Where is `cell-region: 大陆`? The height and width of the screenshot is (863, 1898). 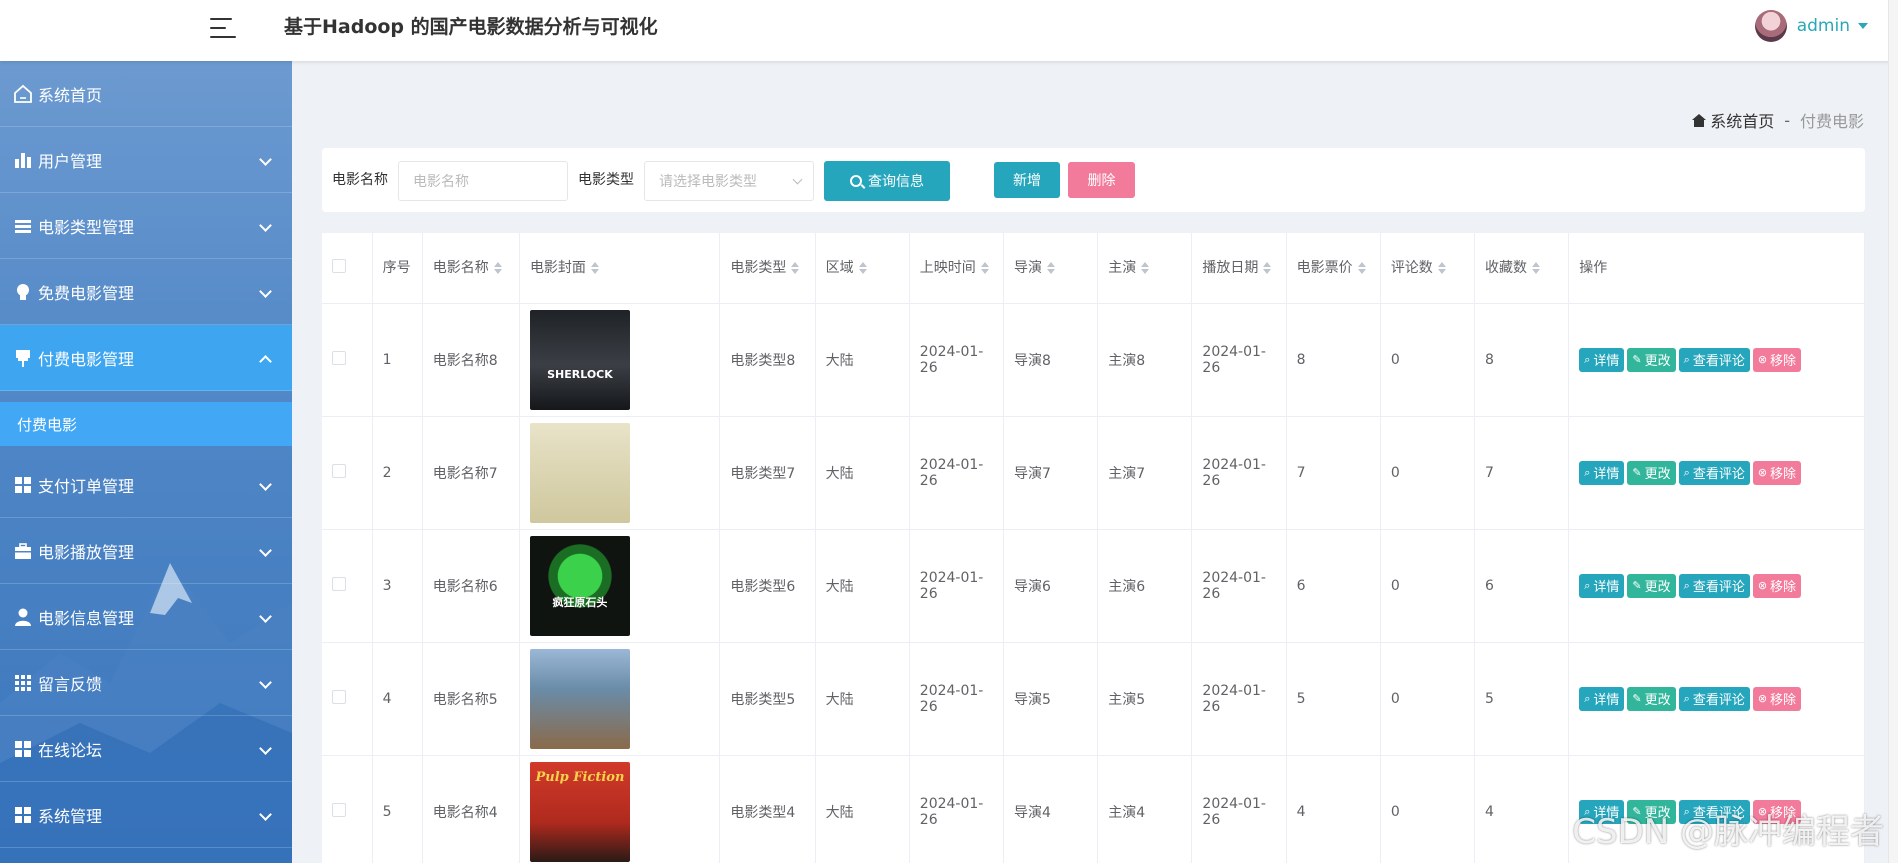 cell-region: 大陆 is located at coordinates (862, 699).